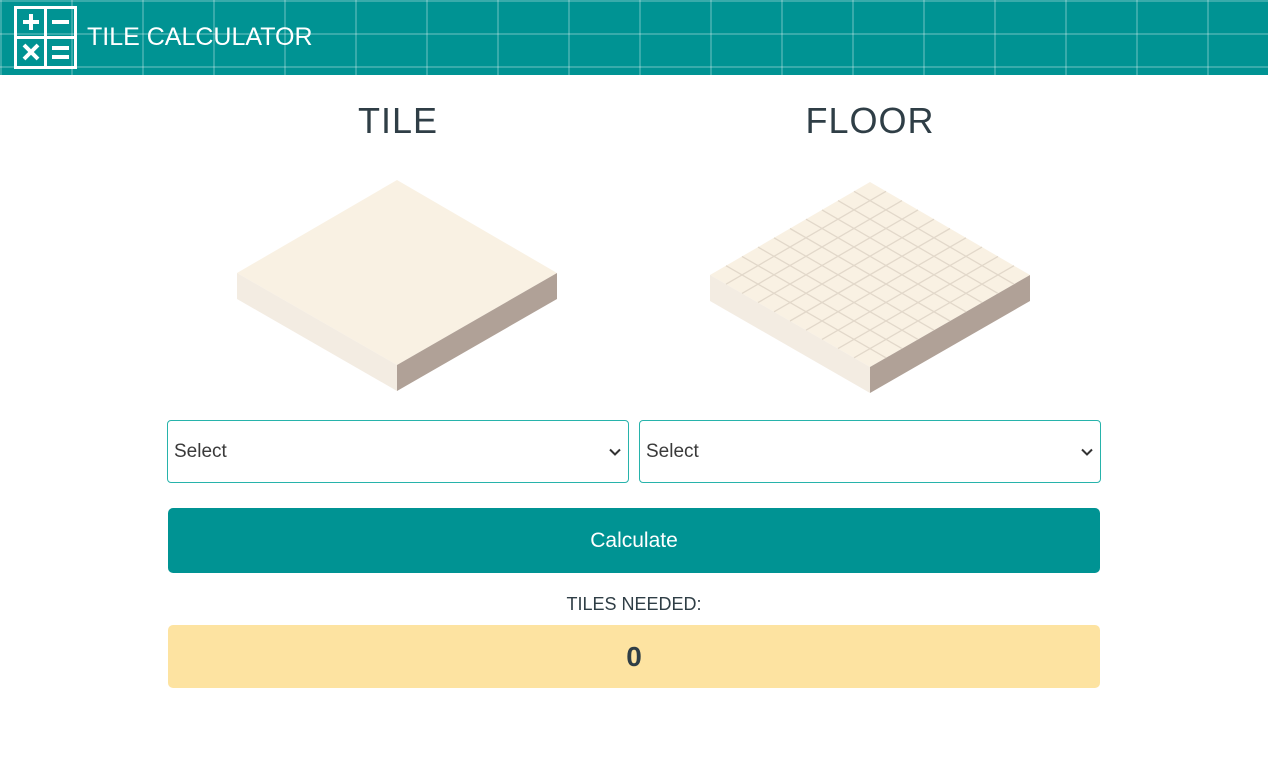  What do you see at coordinates (200, 37) in the screenshot?
I see `app-title: TILE CALCULATOR` at bounding box center [200, 37].